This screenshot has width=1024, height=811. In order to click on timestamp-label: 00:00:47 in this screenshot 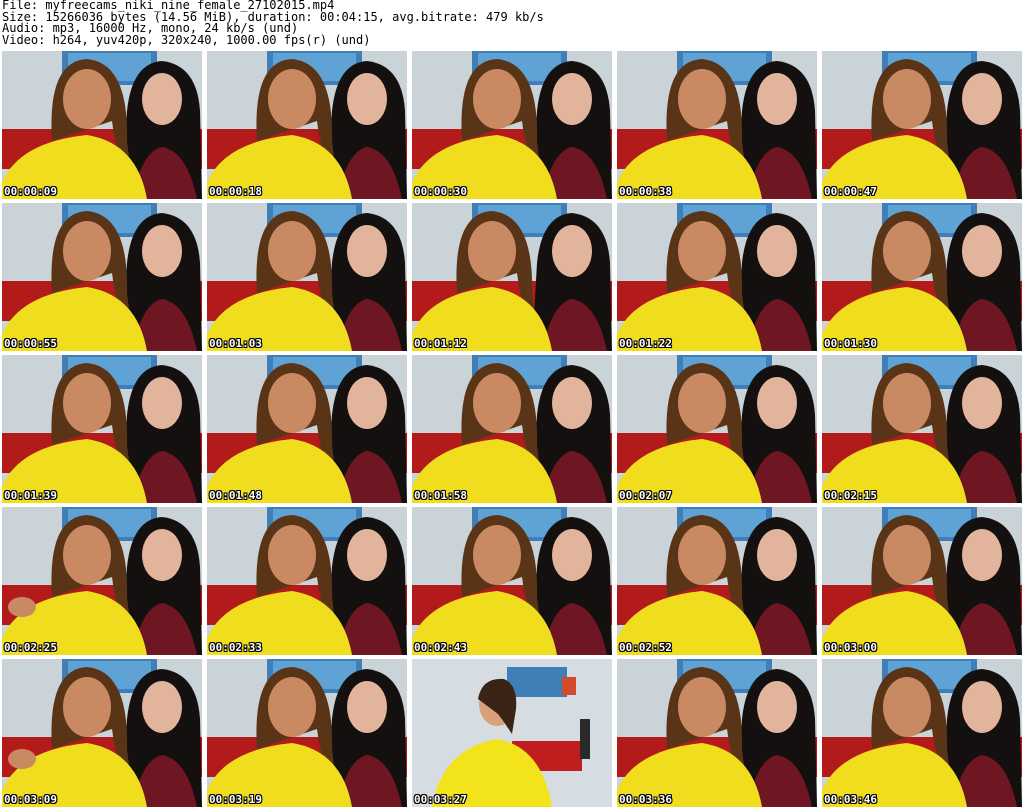, I will do `click(850, 191)`.